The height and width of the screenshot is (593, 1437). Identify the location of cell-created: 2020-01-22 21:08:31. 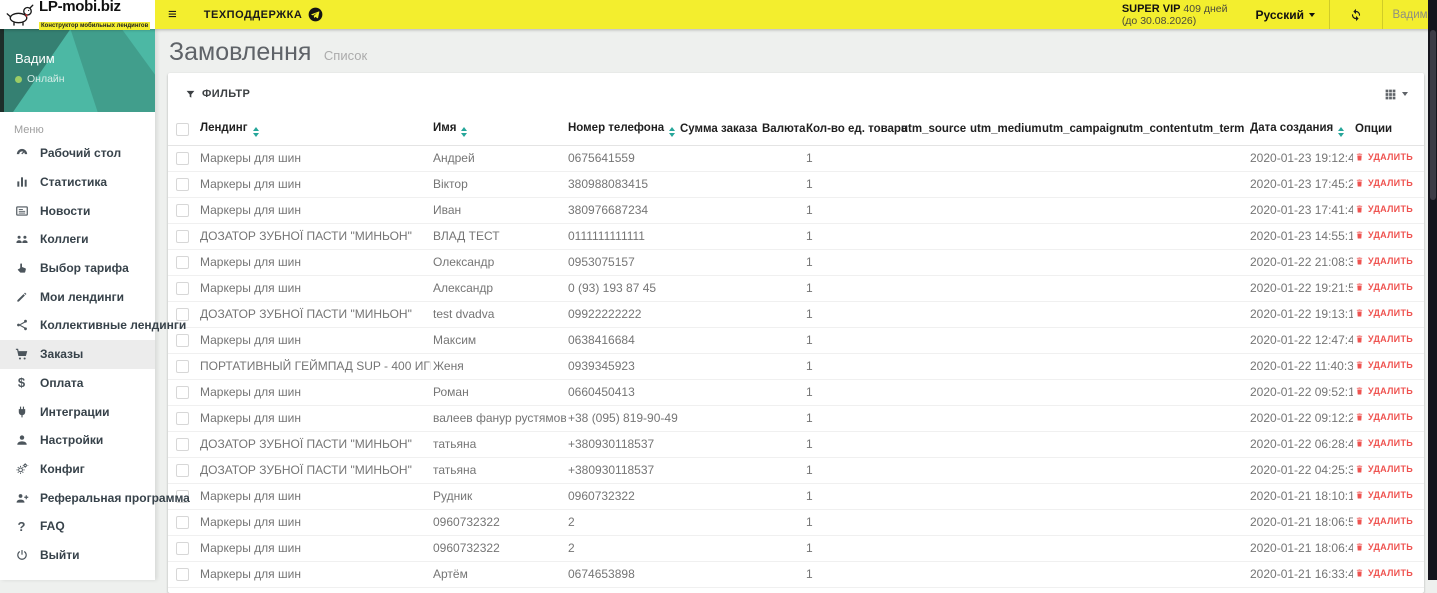
(1300, 262).